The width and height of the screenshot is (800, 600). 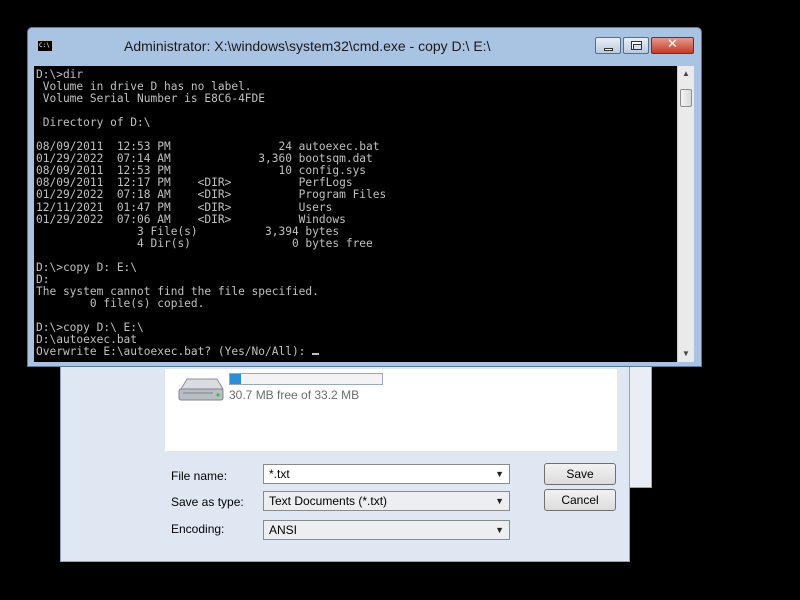 What do you see at coordinates (93, 123) in the screenshot?
I see `console-line: Directory of D:\` at bounding box center [93, 123].